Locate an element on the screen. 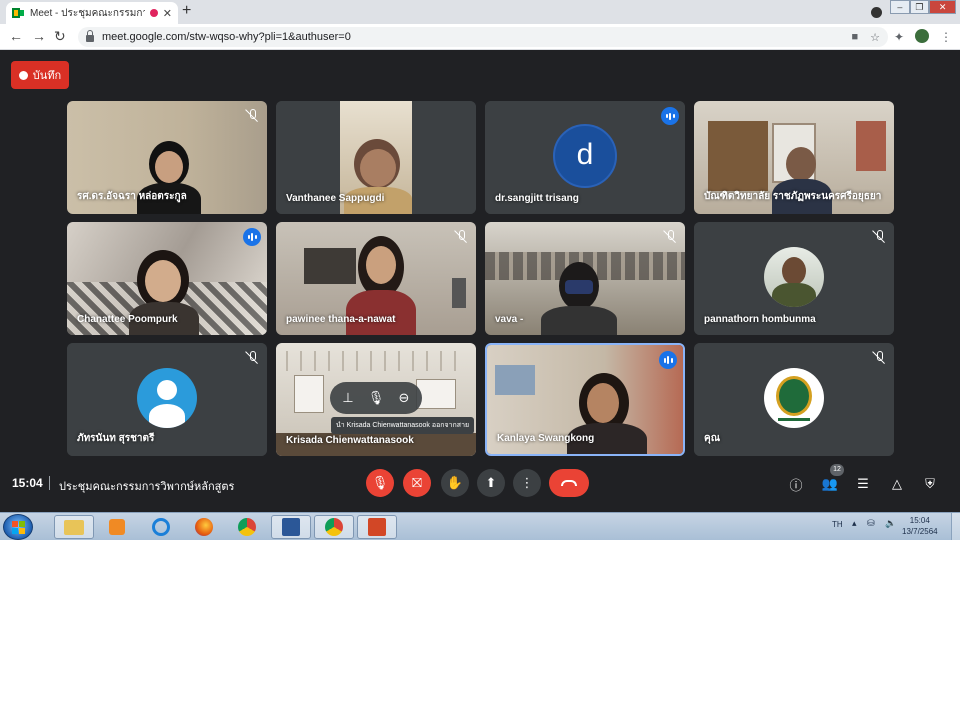  participant-name: Kanlaya Swangkong is located at coordinates (546, 438).